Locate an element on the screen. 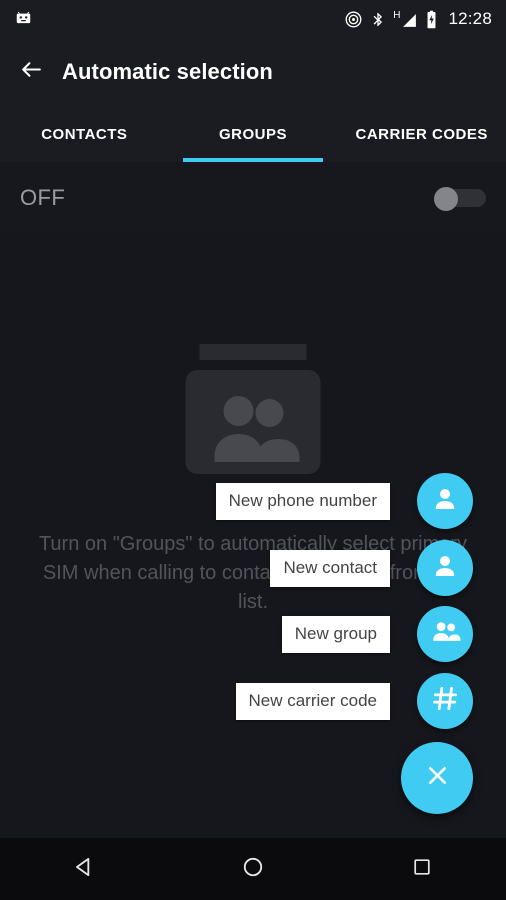 Image resolution: width=506 pixels, height=900 pixels. back-button is located at coordinates (31, 72).